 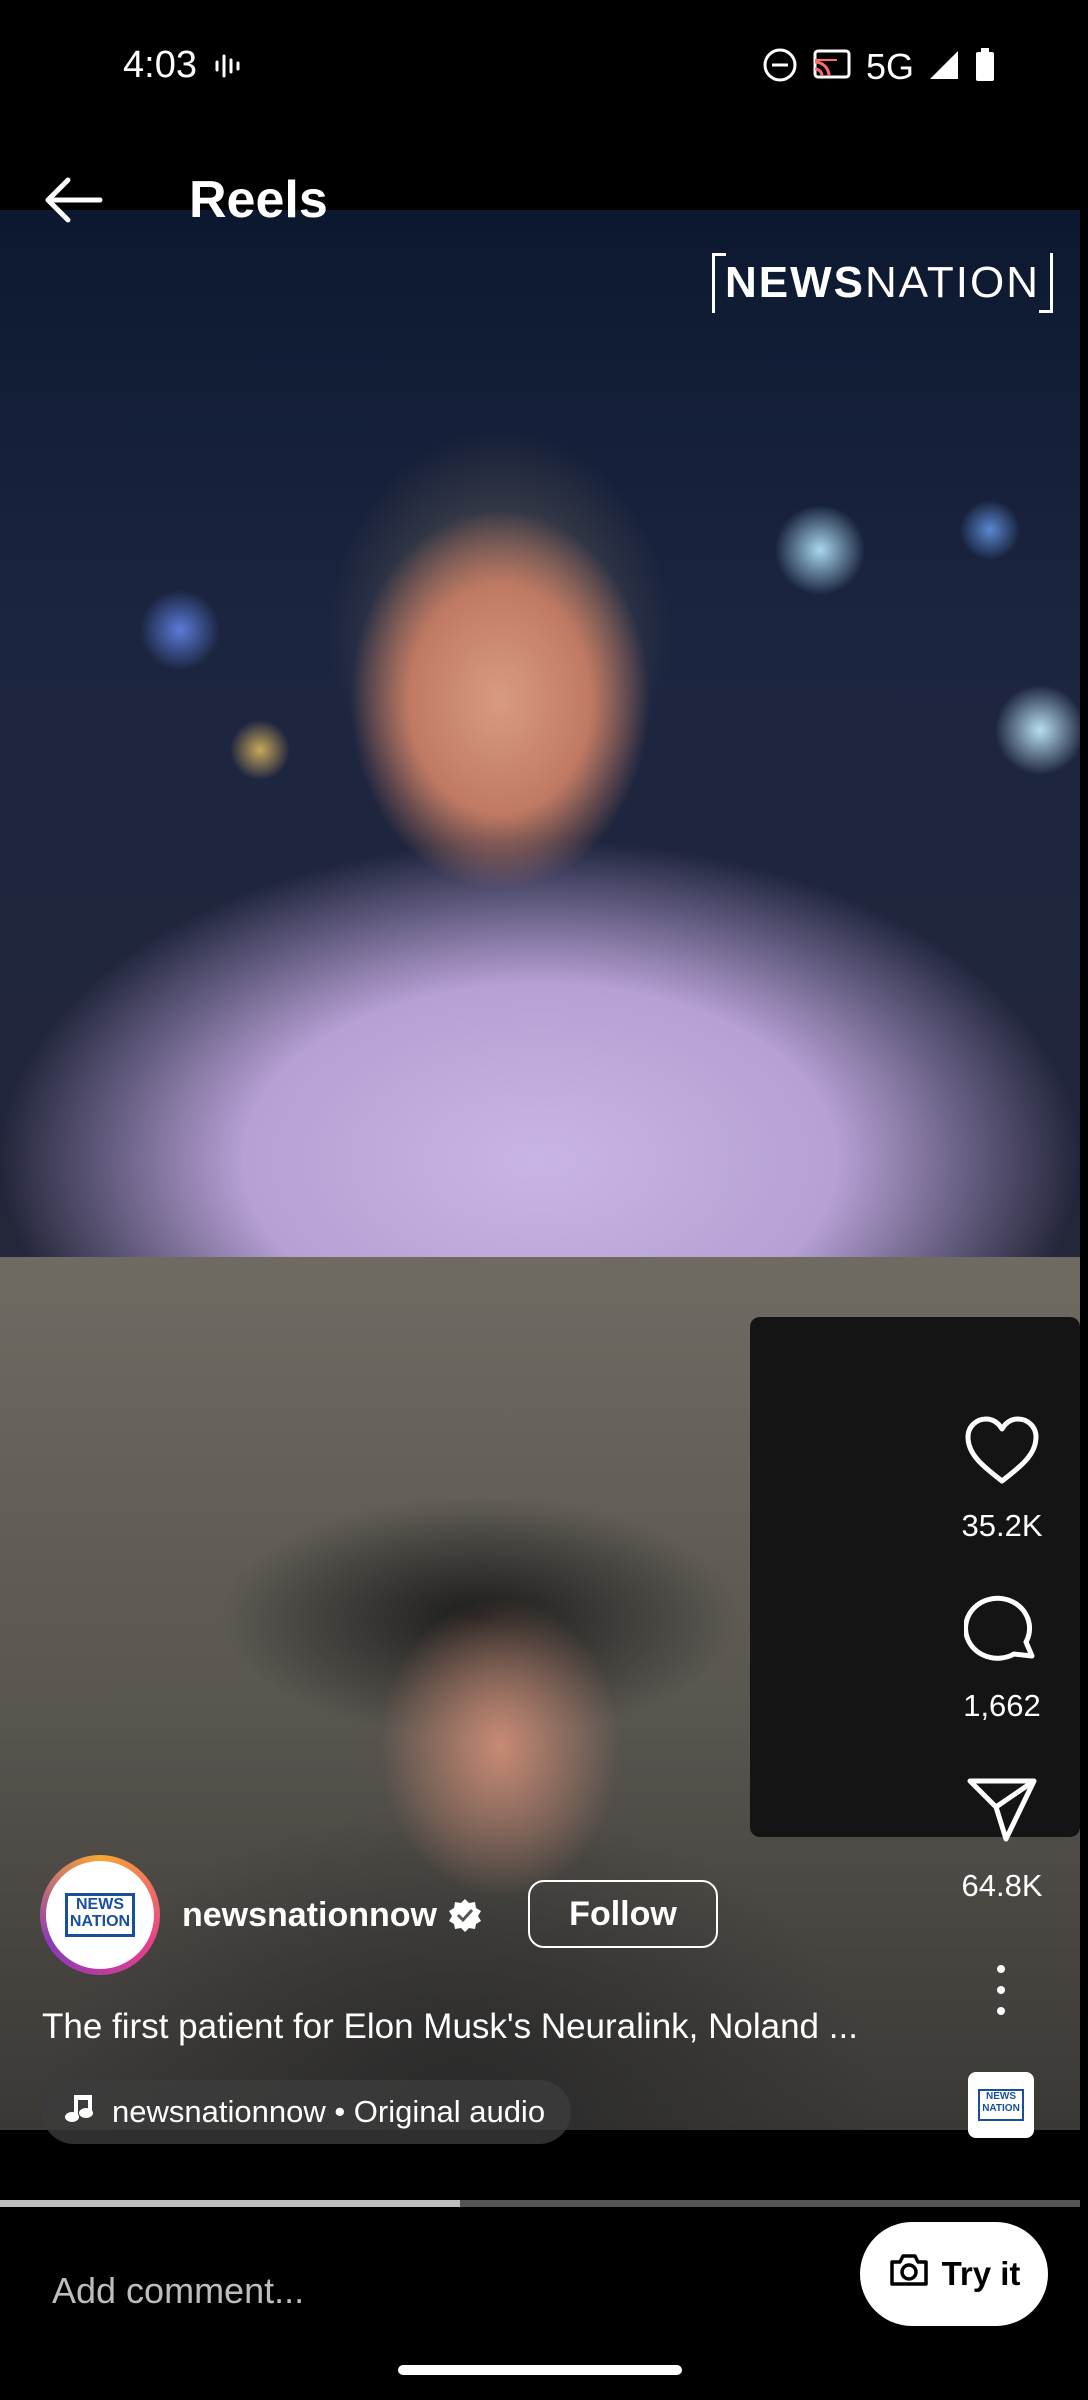 What do you see at coordinates (540, 2203) in the screenshot?
I see `video-progress-bar` at bounding box center [540, 2203].